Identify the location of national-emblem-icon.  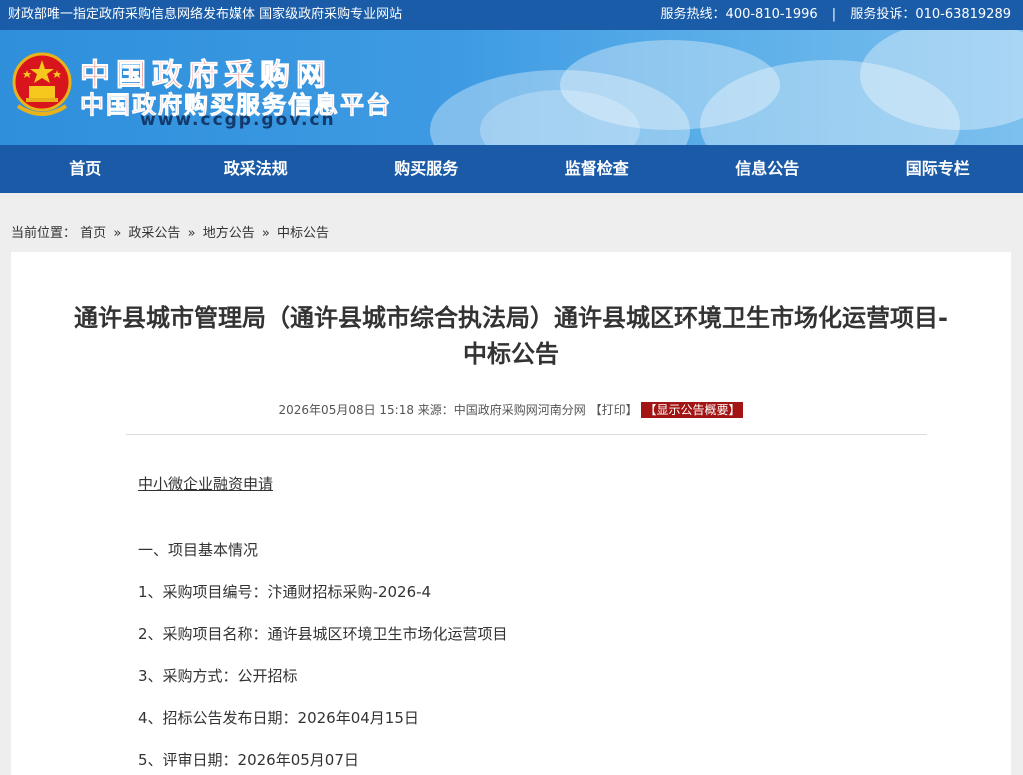
(42, 84).